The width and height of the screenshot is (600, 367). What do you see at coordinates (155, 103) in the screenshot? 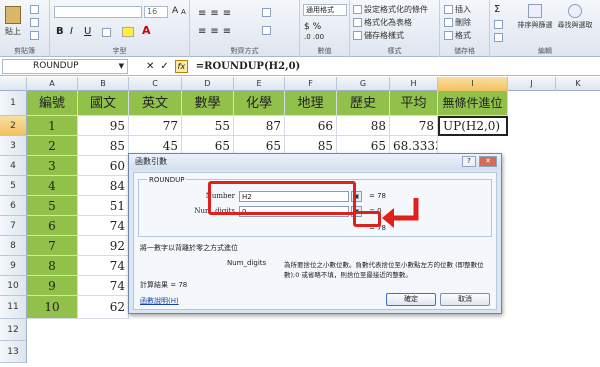
I see `header-cell-english: 英文` at bounding box center [155, 103].